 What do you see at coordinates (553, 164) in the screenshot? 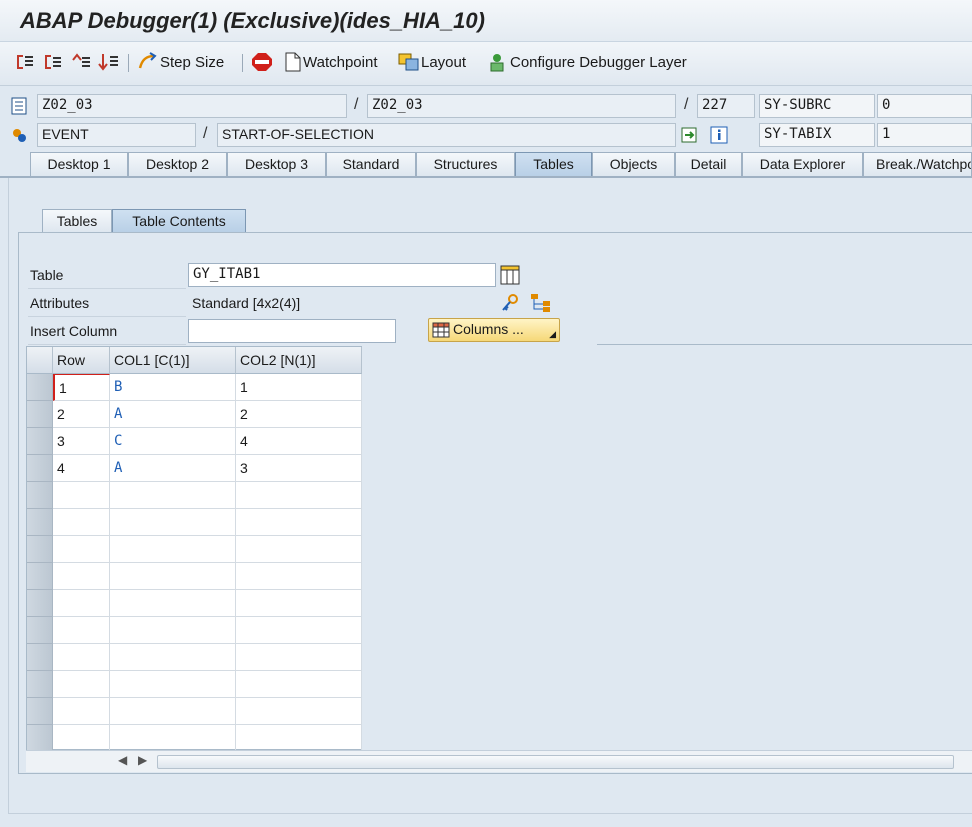
I see `tab-tables: Tables` at bounding box center [553, 164].